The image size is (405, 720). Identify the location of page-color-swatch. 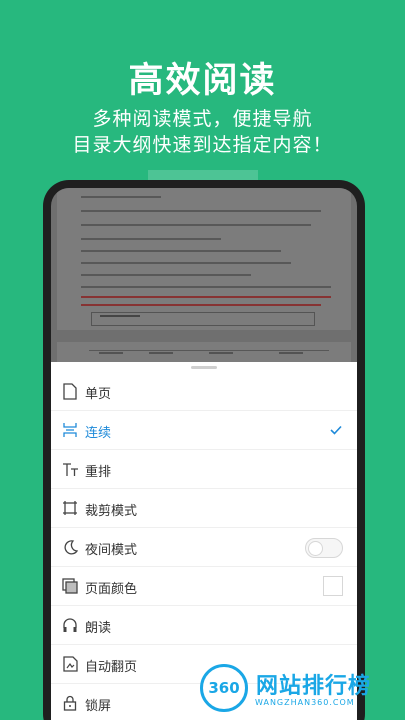
(333, 586).